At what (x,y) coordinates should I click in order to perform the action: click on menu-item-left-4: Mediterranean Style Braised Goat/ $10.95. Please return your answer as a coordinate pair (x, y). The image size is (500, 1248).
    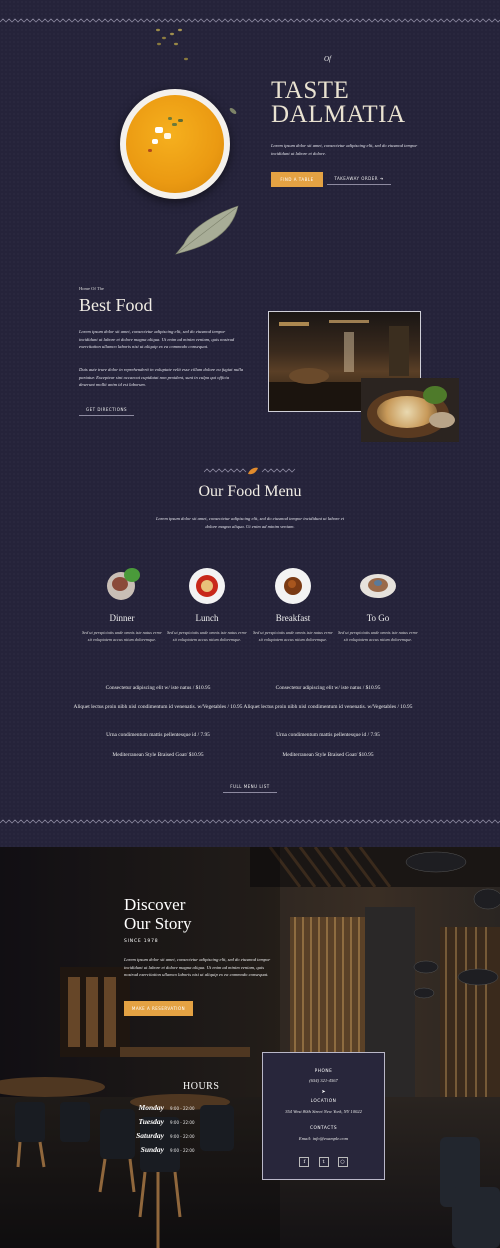
    Looking at the image, I should click on (158, 755).